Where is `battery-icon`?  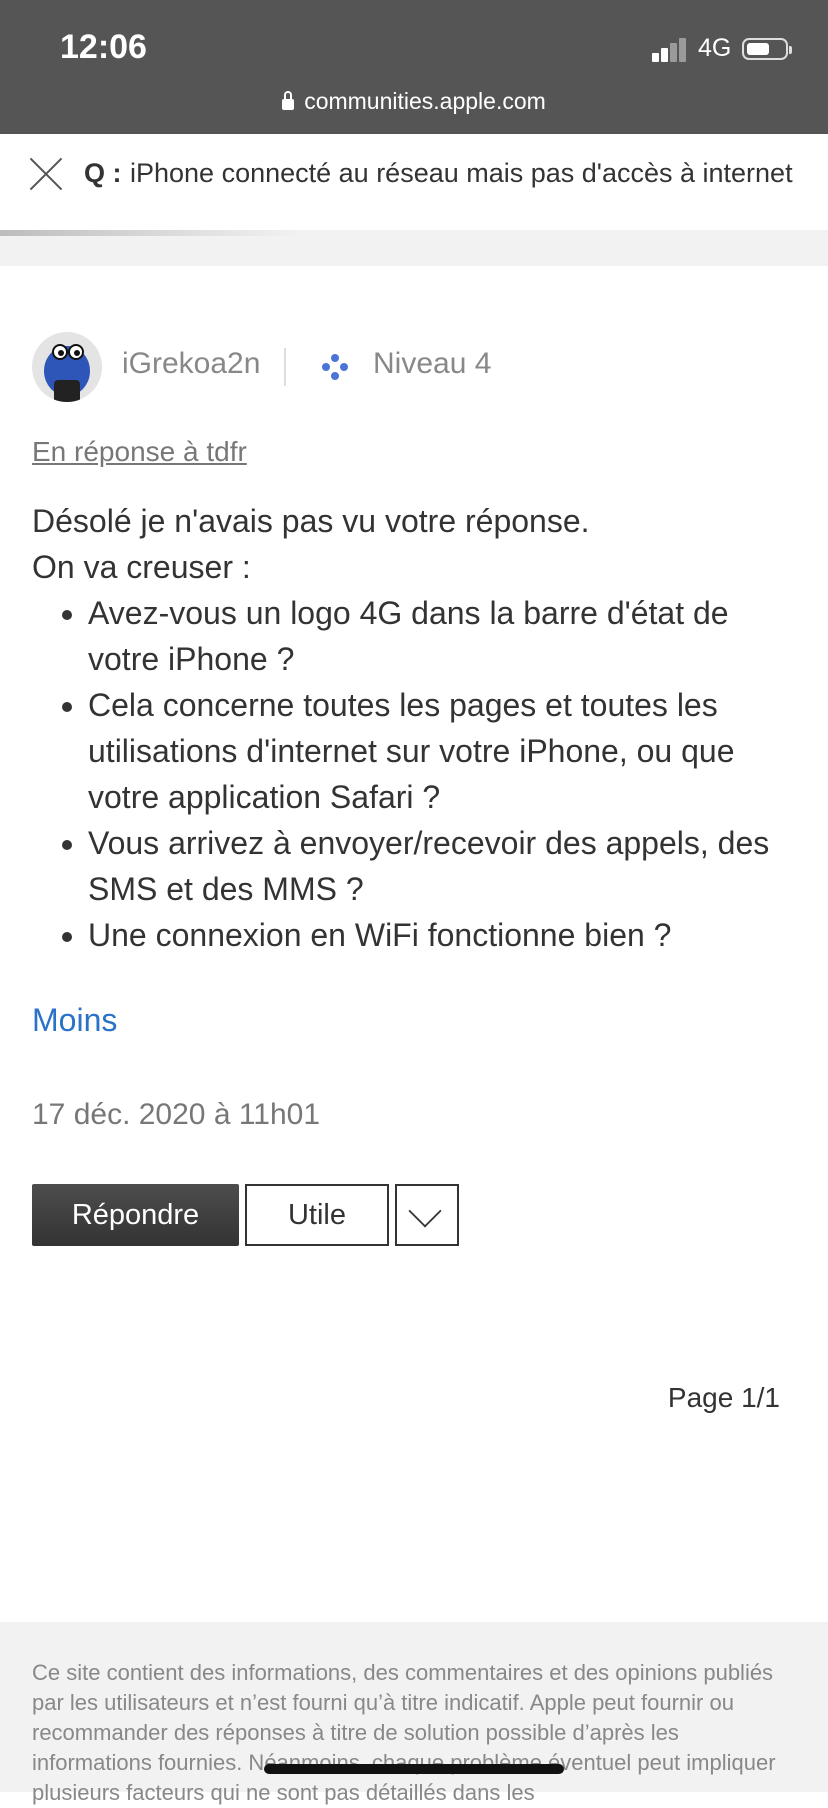 battery-icon is located at coordinates (767, 49).